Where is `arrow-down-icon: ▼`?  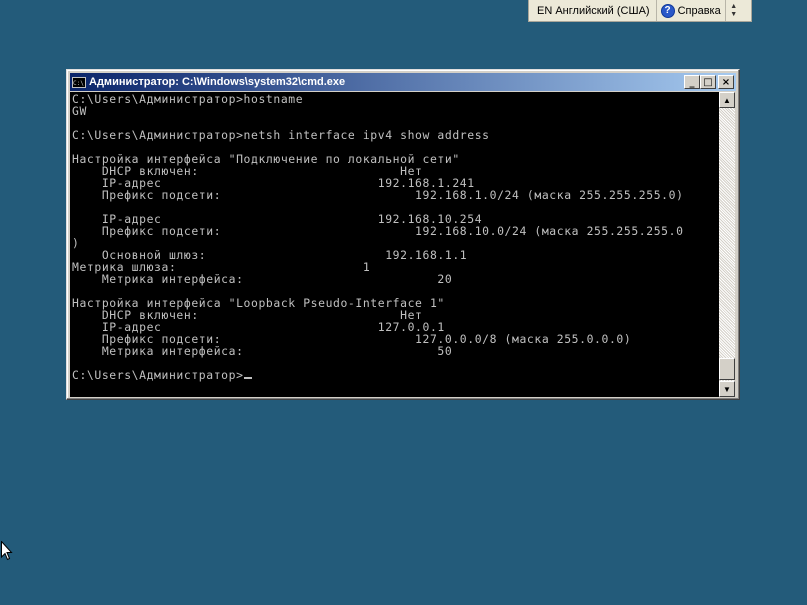 arrow-down-icon: ▼ is located at coordinates (727, 389).